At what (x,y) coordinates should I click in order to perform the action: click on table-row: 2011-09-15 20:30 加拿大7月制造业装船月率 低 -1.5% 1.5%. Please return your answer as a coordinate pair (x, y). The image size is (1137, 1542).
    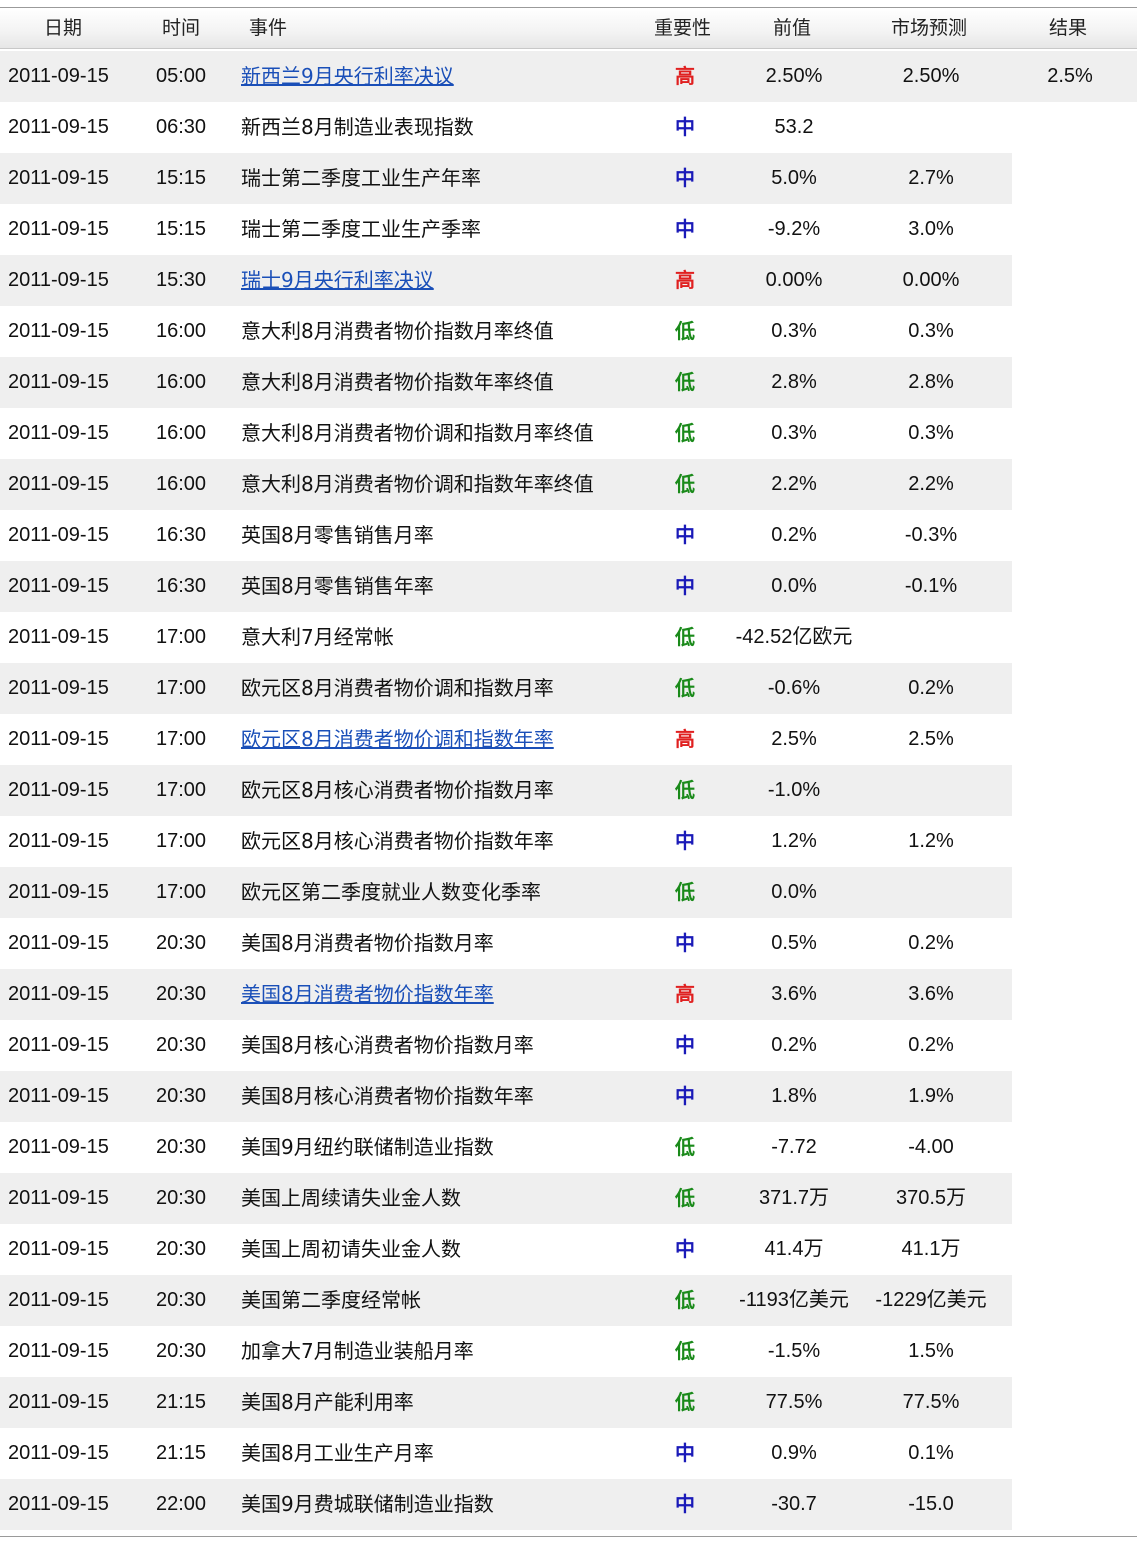
    Looking at the image, I should click on (568, 1351).